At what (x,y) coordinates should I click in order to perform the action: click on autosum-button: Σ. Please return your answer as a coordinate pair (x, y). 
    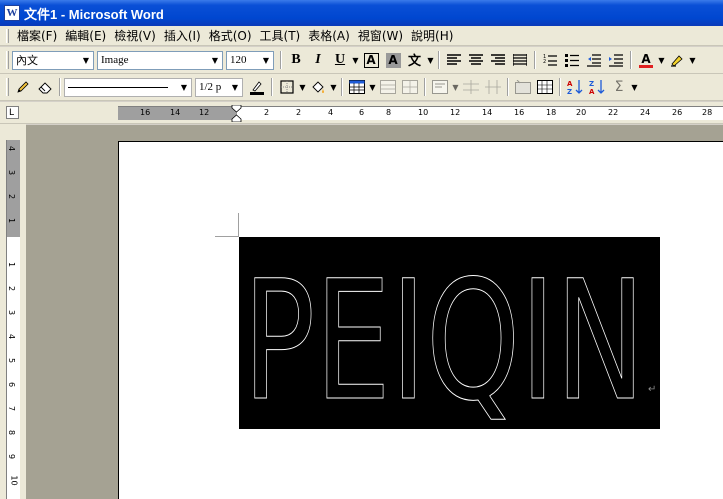
    Looking at the image, I should click on (619, 87).